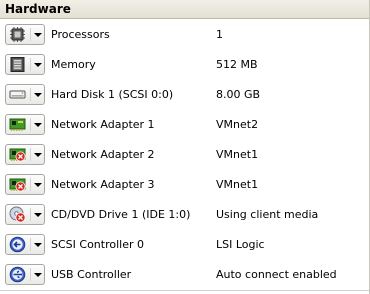  I want to click on device-name: Memory, so click(73, 64).